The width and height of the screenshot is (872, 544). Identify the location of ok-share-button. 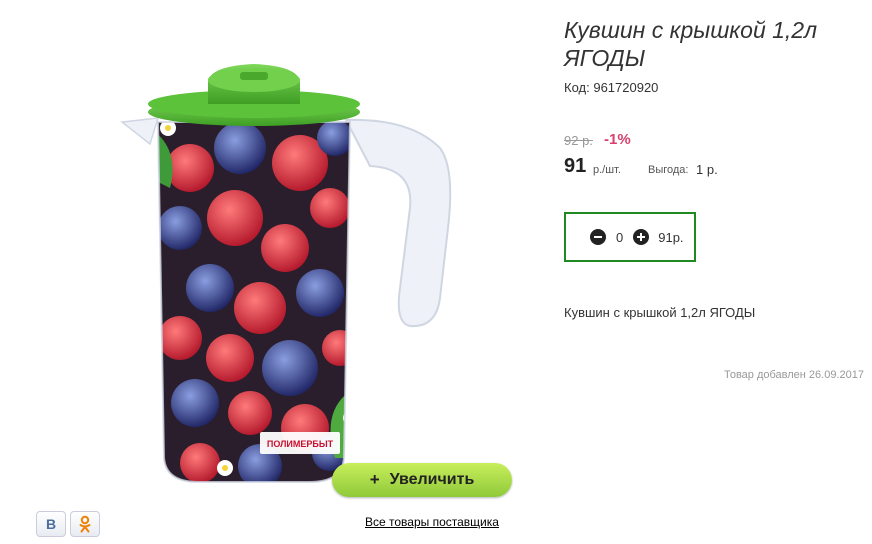
(85, 524).